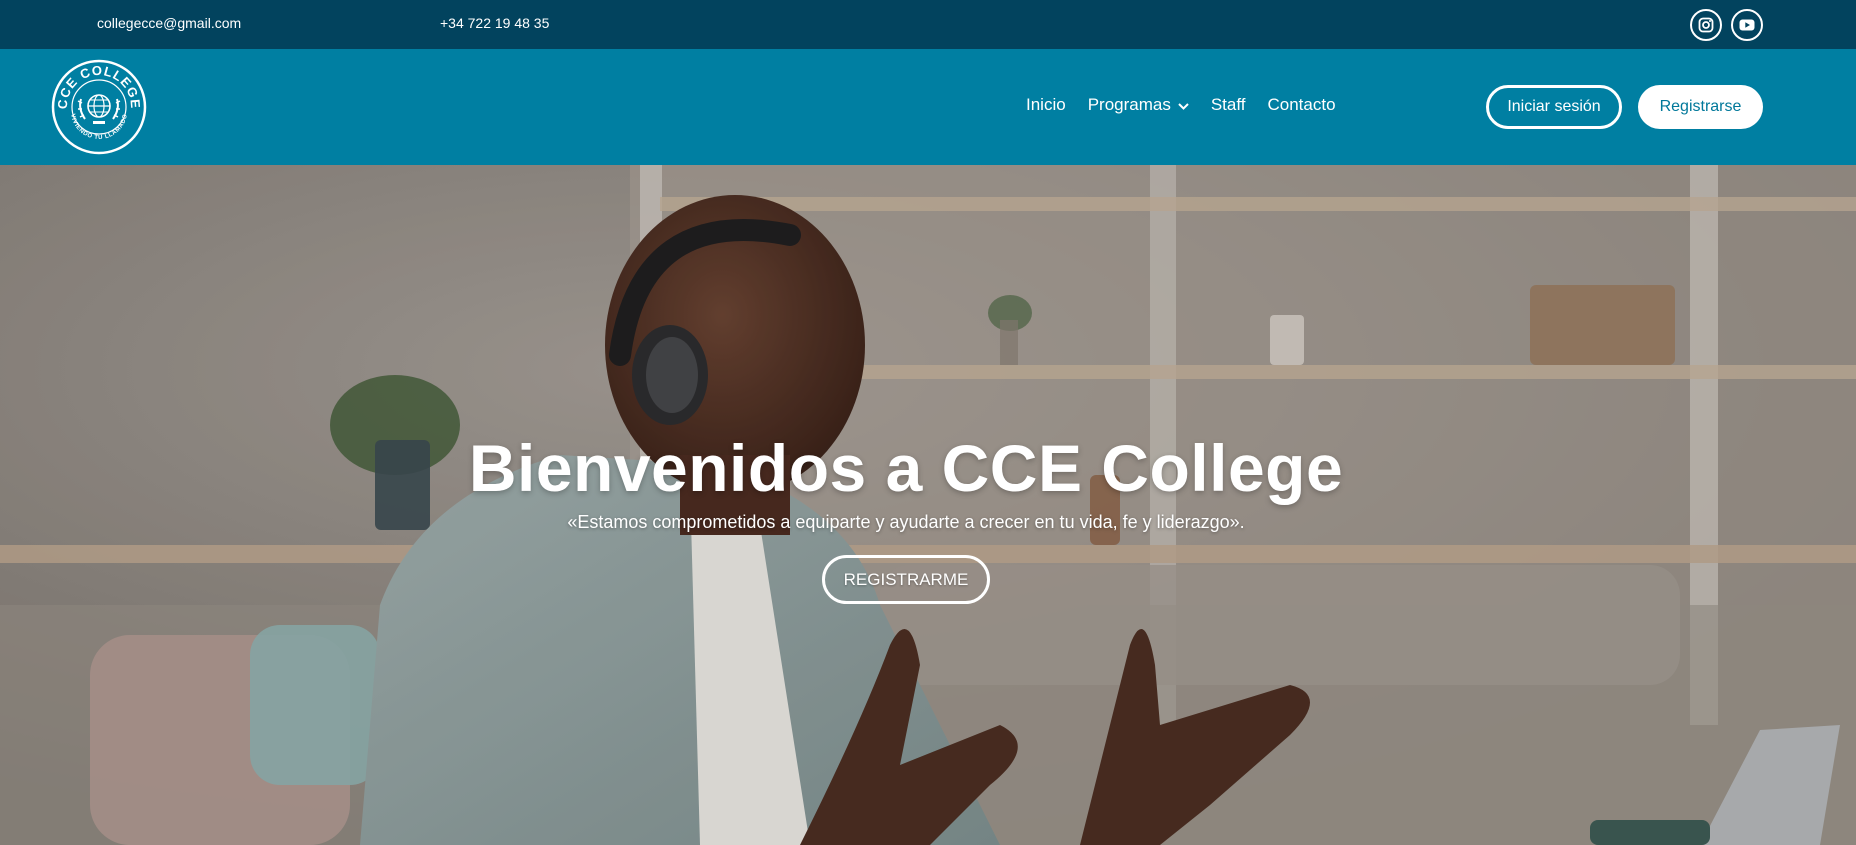 The width and height of the screenshot is (1856, 845). Describe the element at coordinates (1192, 105) in the screenshot. I see `primary-menu: Inicio Programas Staff Contacto` at that location.